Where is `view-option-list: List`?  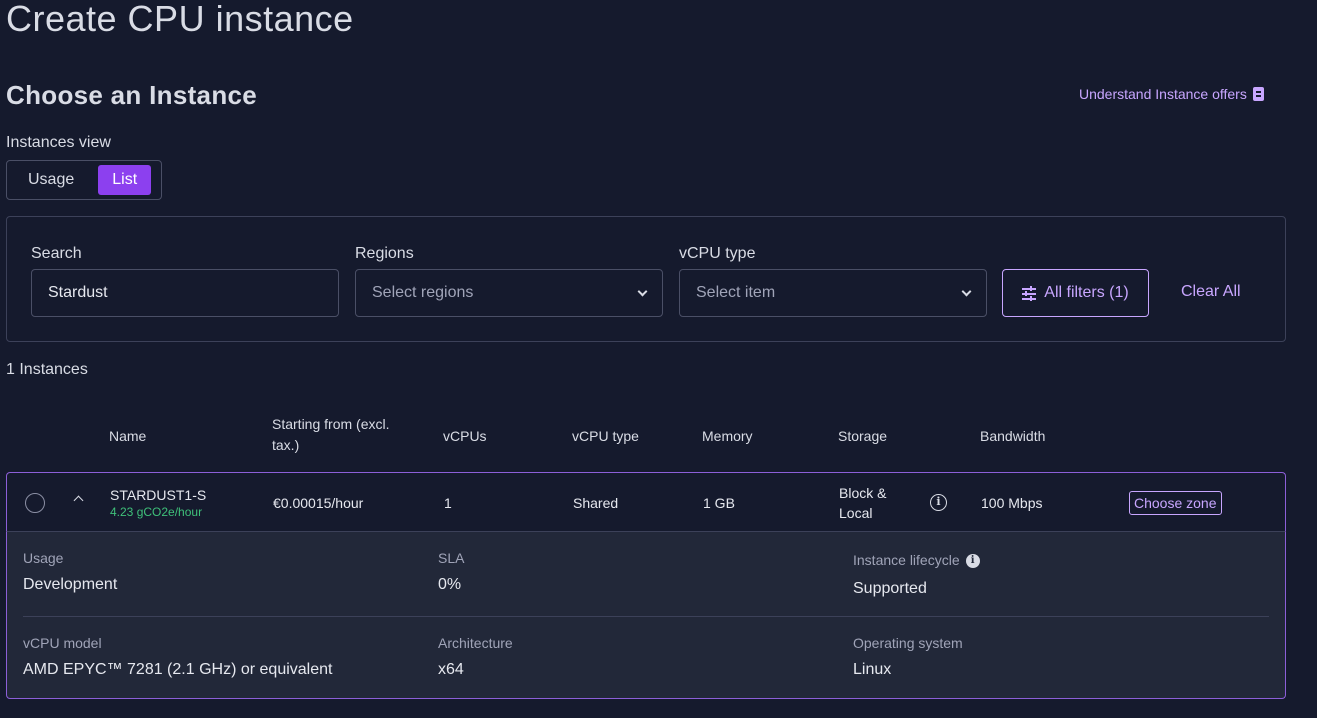 view-option-list: List is located at coordinates (125, 180).